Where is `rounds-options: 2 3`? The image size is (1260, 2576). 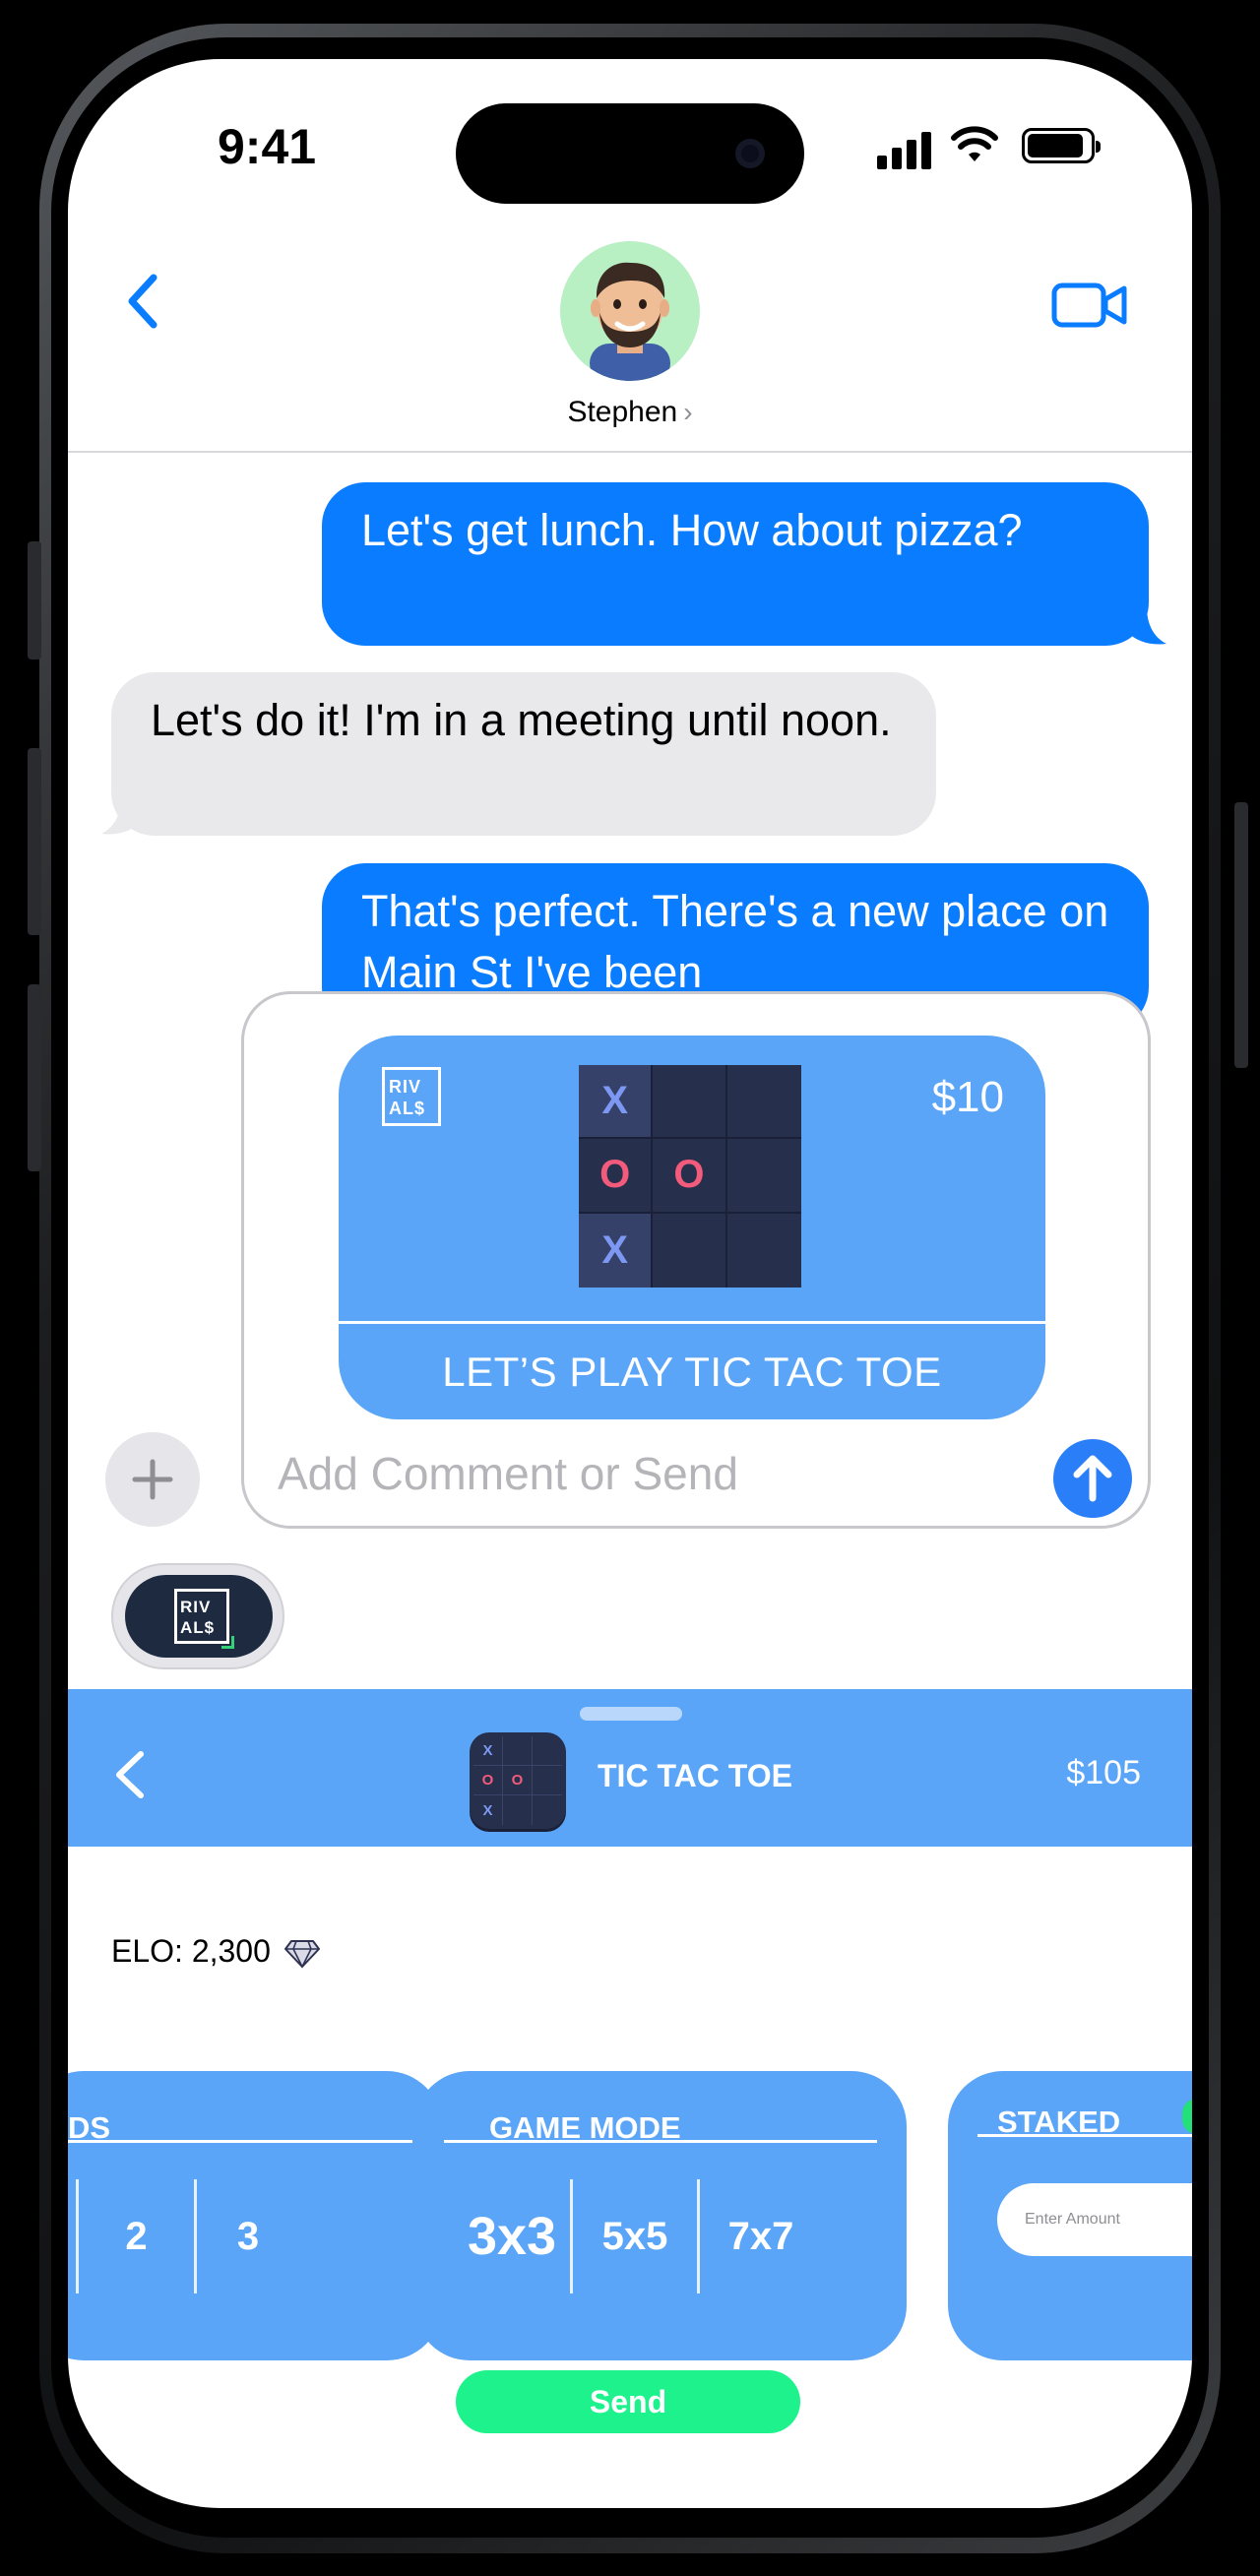
rounds-options: 2 3 is located at coordinates (187, 2236).